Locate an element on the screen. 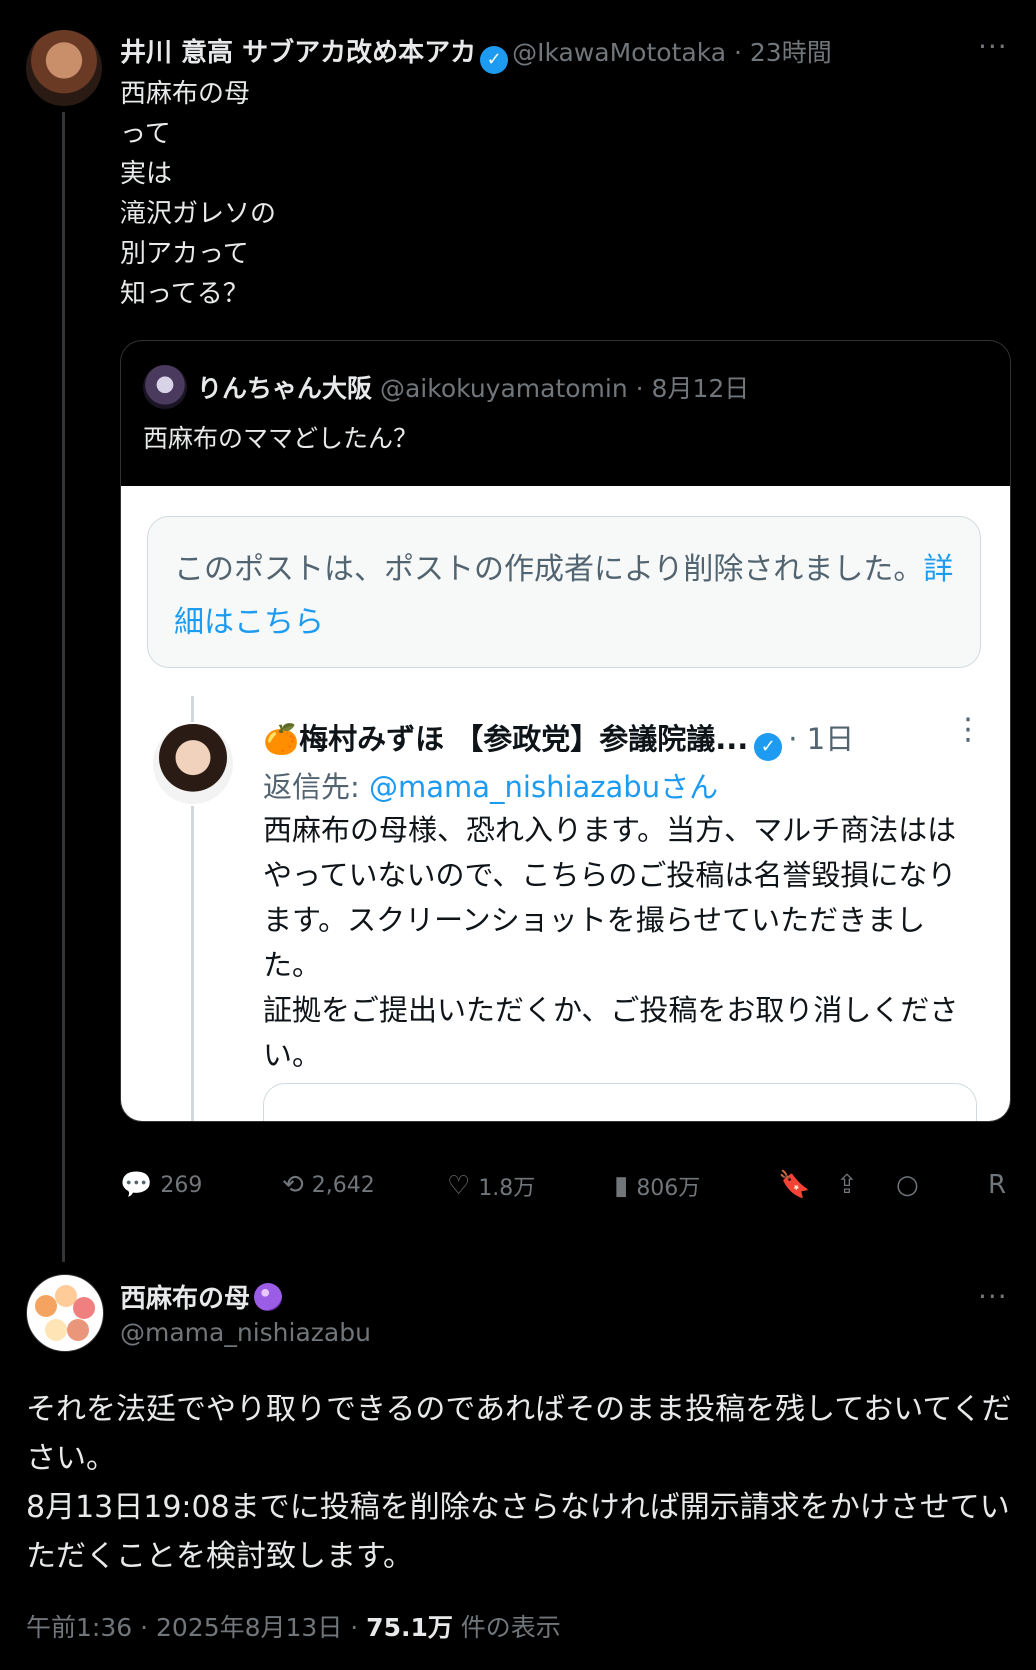  screenshot-more-icon: ⋮ is located at coordinates (968, 729).